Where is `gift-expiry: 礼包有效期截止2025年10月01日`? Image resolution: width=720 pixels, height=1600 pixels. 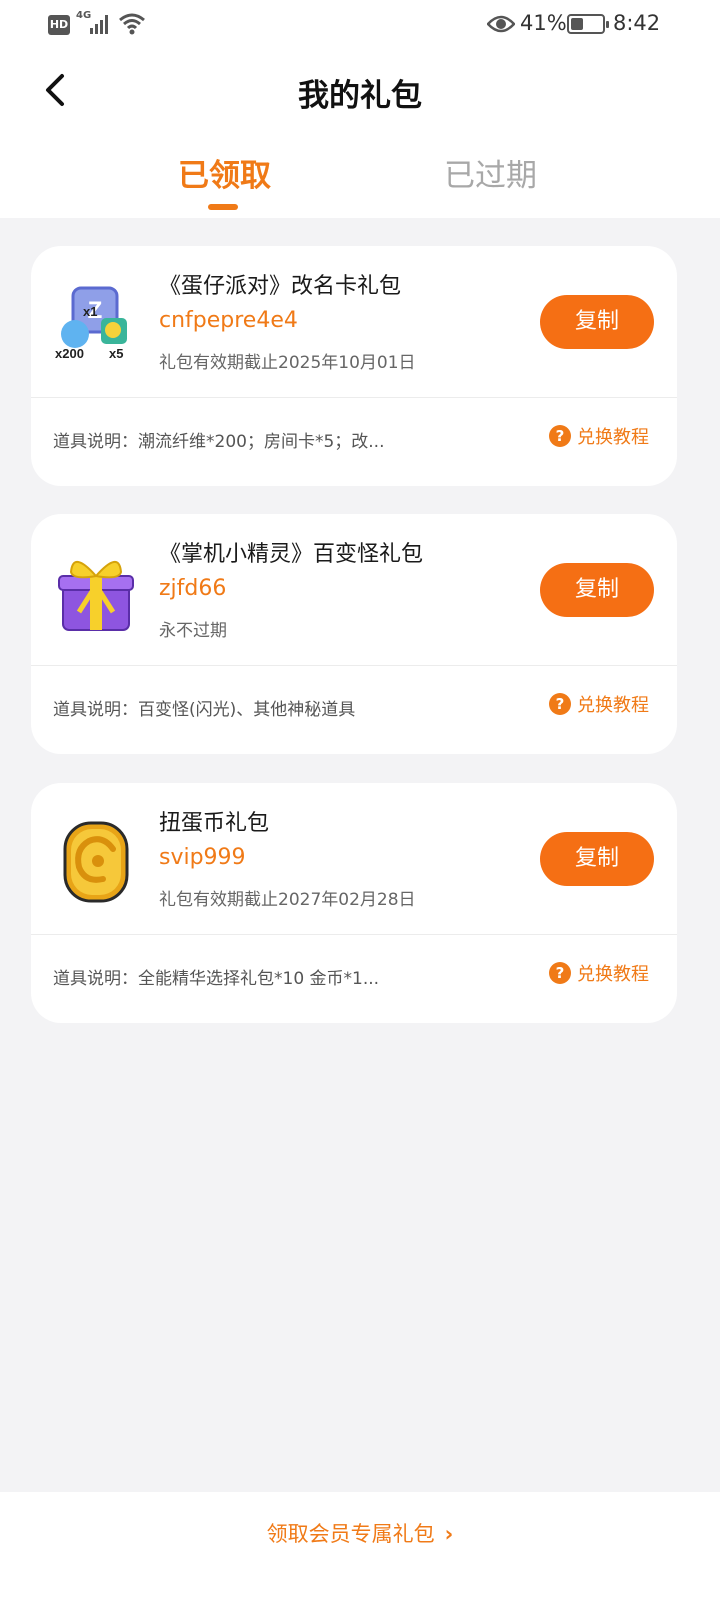 gift-expiry: 礼包有效期截止2025年10月01日 is located at coordinates (287, 363).